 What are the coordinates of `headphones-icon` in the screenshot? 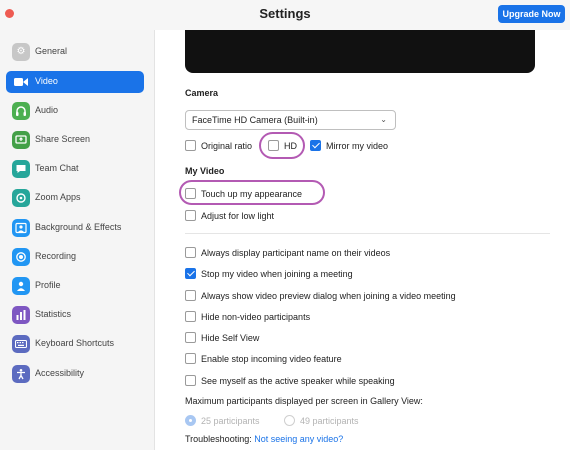 It's located at (21, 111).